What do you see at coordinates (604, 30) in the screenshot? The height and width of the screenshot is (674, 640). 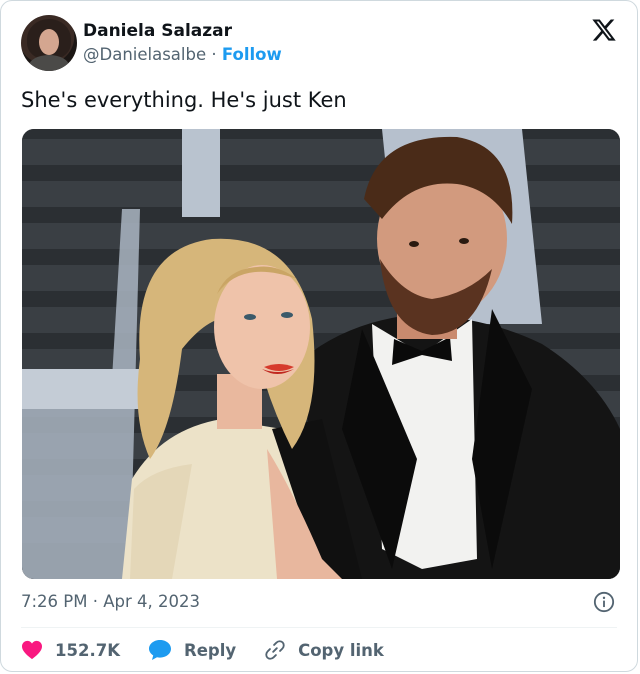 I see `x-logo-icon` at bounding box center [604, 30].